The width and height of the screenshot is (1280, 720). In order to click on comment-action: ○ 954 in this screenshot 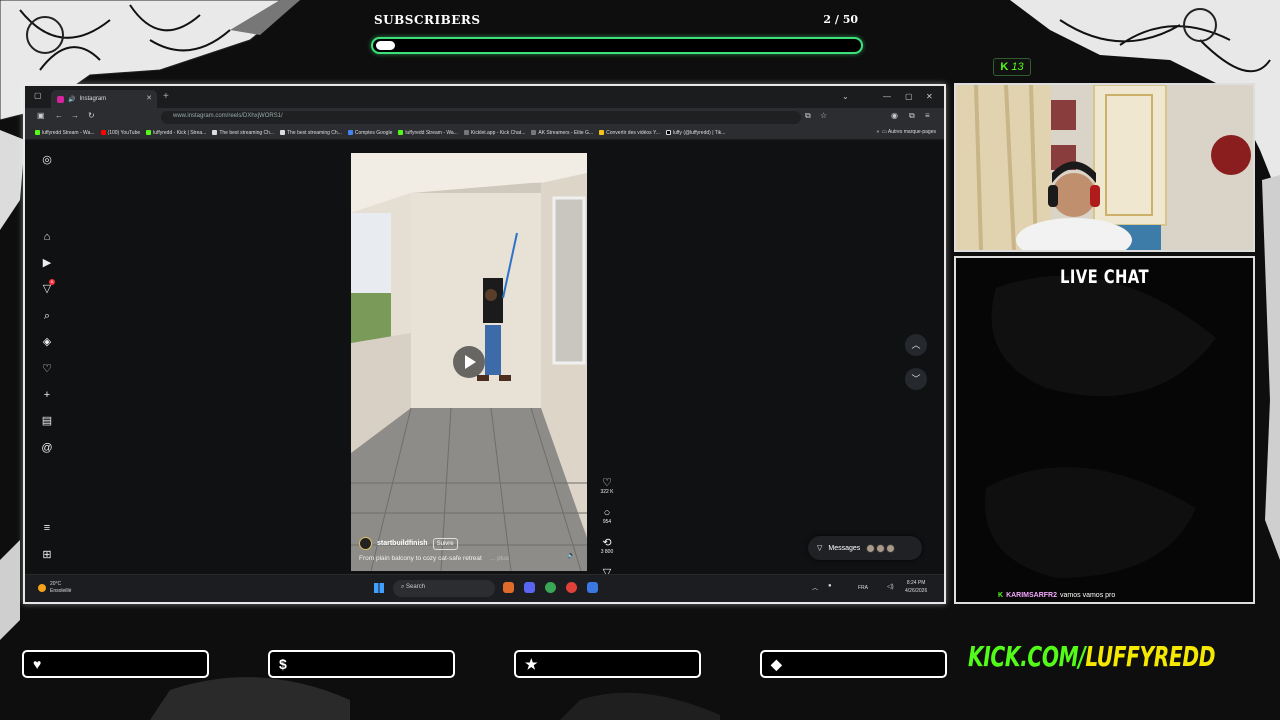, I will do `click(607, 516)`.